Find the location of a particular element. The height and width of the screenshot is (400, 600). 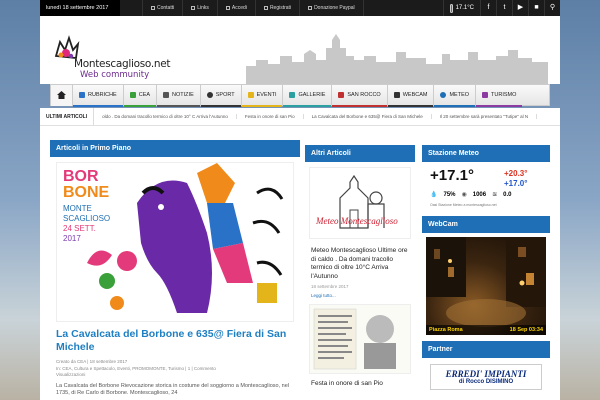

partner-title: Partner is located at coordinates (486, 349).